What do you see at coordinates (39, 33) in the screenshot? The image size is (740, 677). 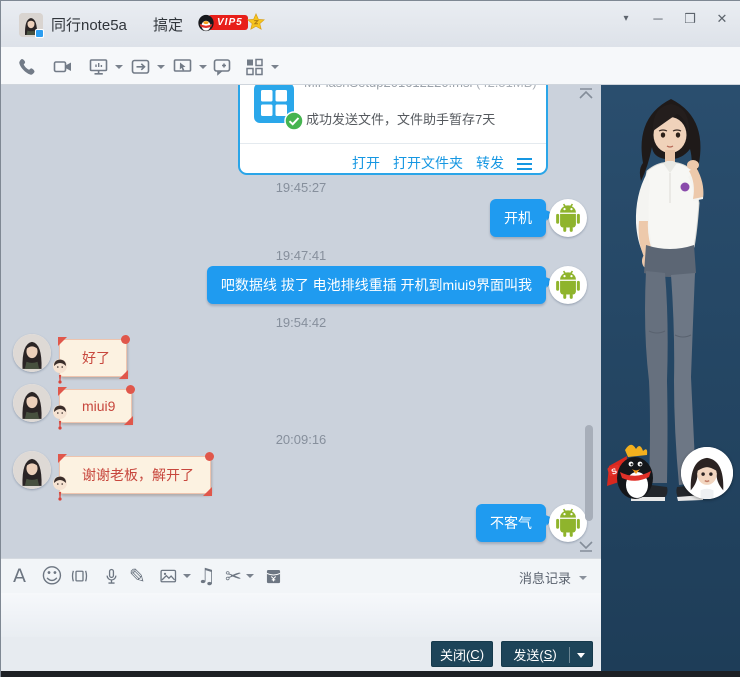 I see `device-indicator-icon` at bounding box center [39, 33].